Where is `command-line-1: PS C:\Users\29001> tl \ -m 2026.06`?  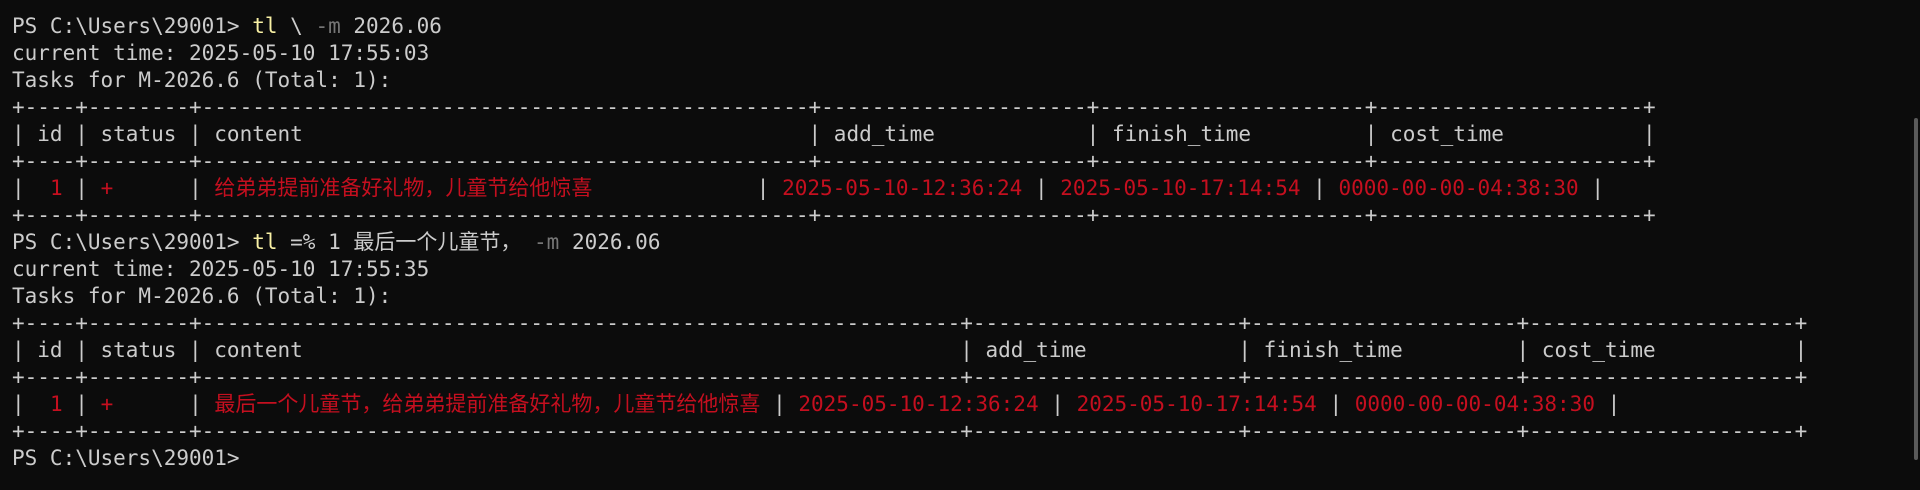 command-line-1: PS C:\Users\29001> tl \ -m 2026.06 is located at coordinates (956, 26).